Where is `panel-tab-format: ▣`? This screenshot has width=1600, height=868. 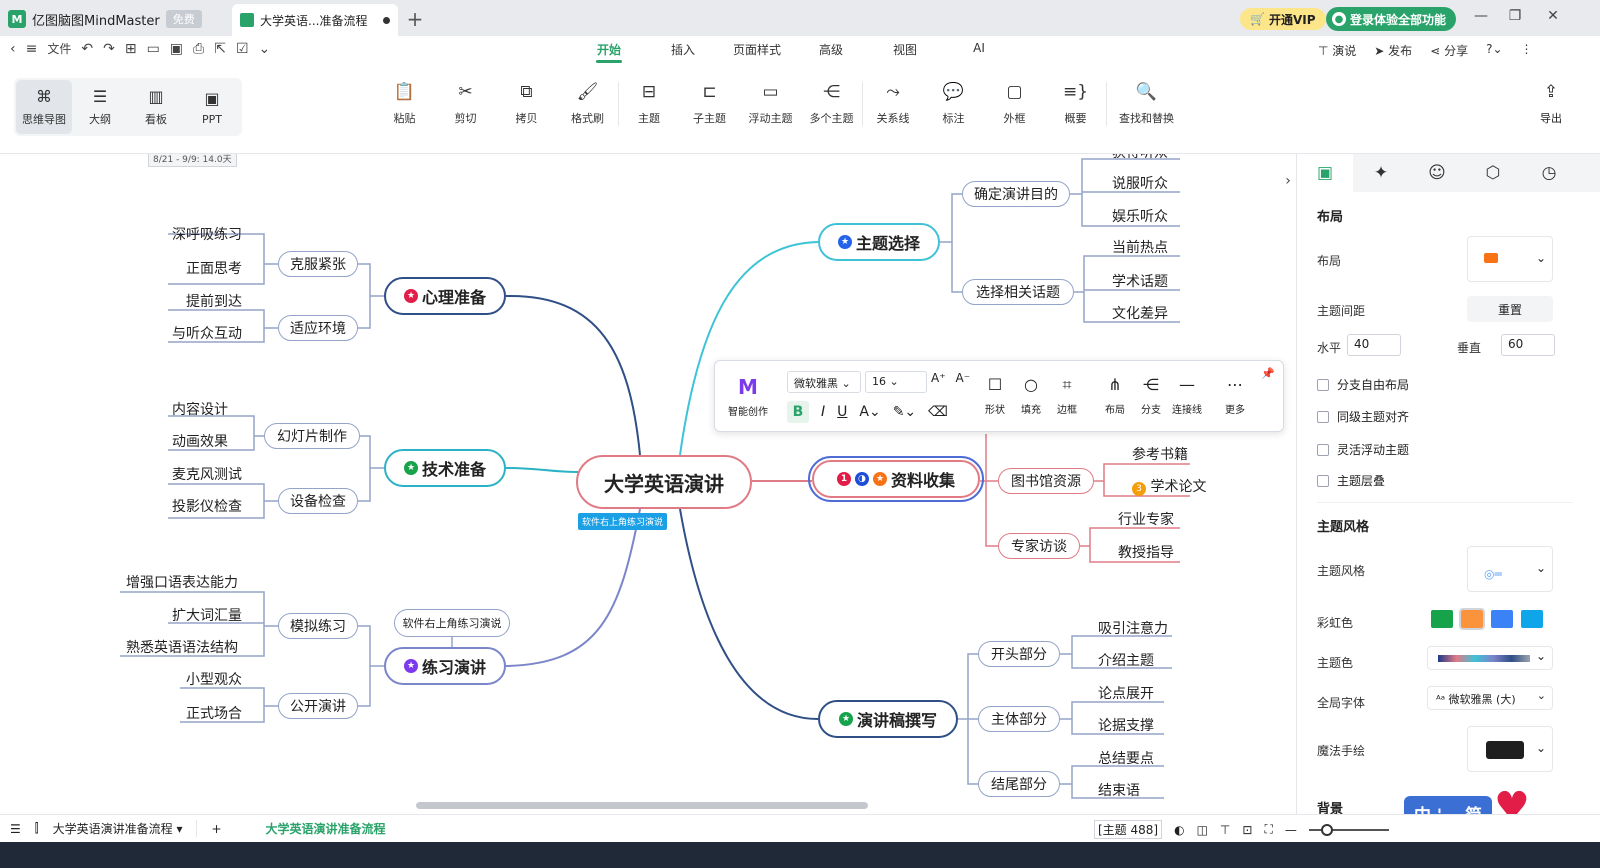
panel-tab-format: ▣ is located at coordinates (1325, 173).